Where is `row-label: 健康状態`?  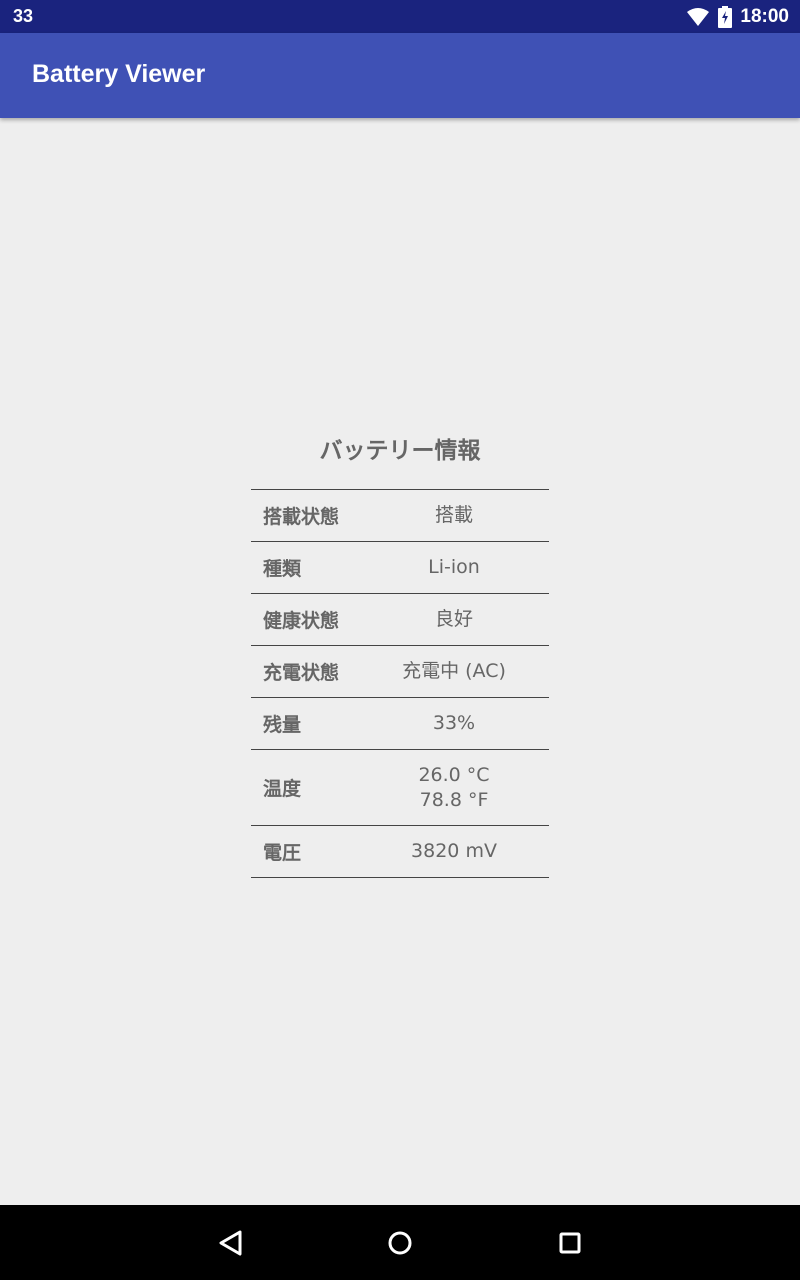
row-label: 健康状態 is located at coordinates (301, 621).